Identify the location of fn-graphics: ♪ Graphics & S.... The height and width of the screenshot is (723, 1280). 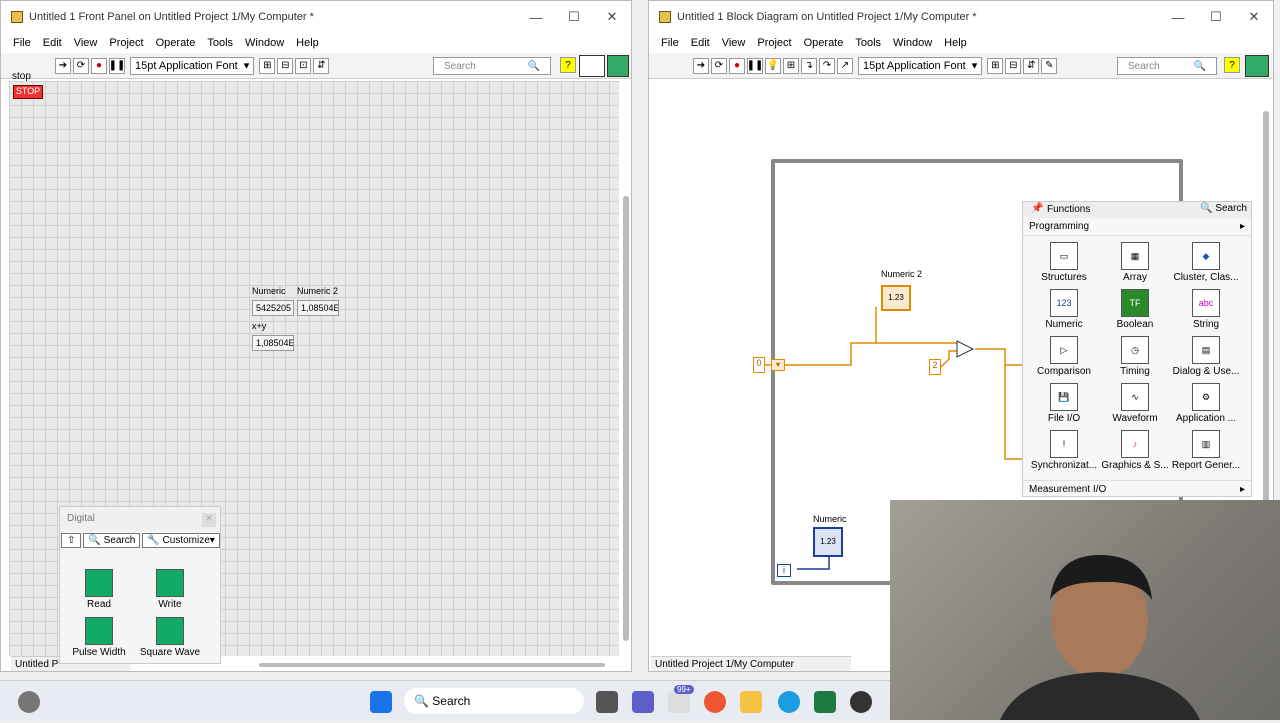
(1135, 450).